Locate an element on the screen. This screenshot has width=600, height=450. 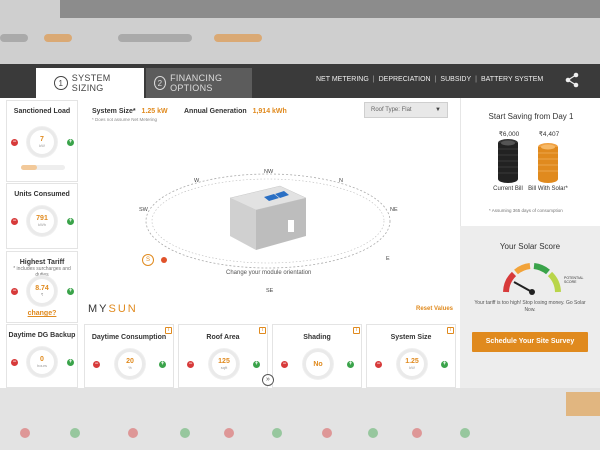
link-battery-system: BATTERY SYSTEM is located at coordinates (512, 79).